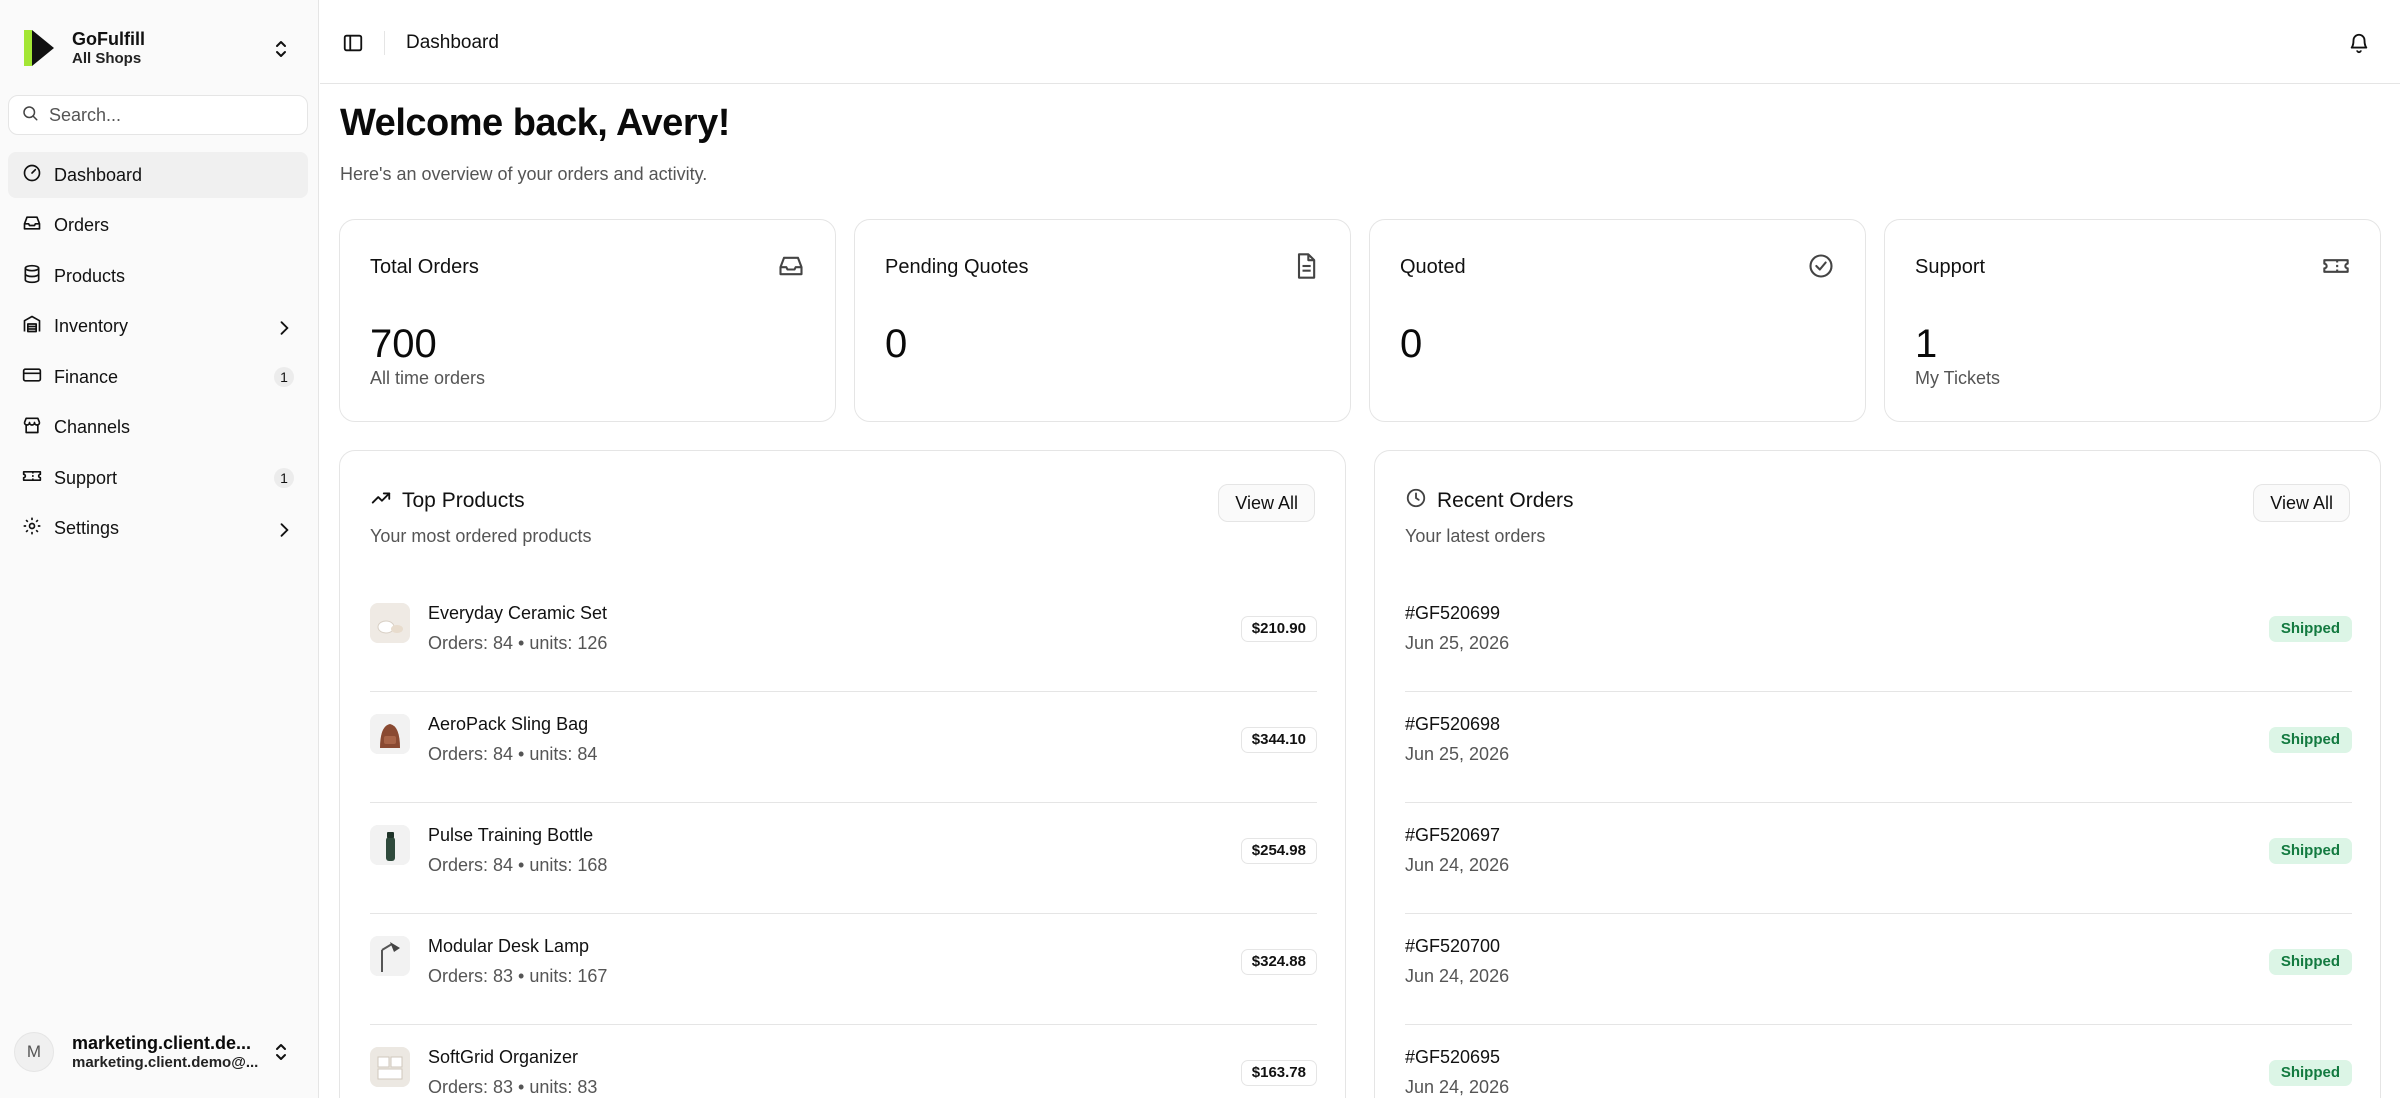 The image size is (2400, 1098). What do you see at coordinates (1878, 636) in the screenshot?
I see `order-row: #GF520699 Jun 25, 2026 Shipped` at bounding box center [1878, 636].